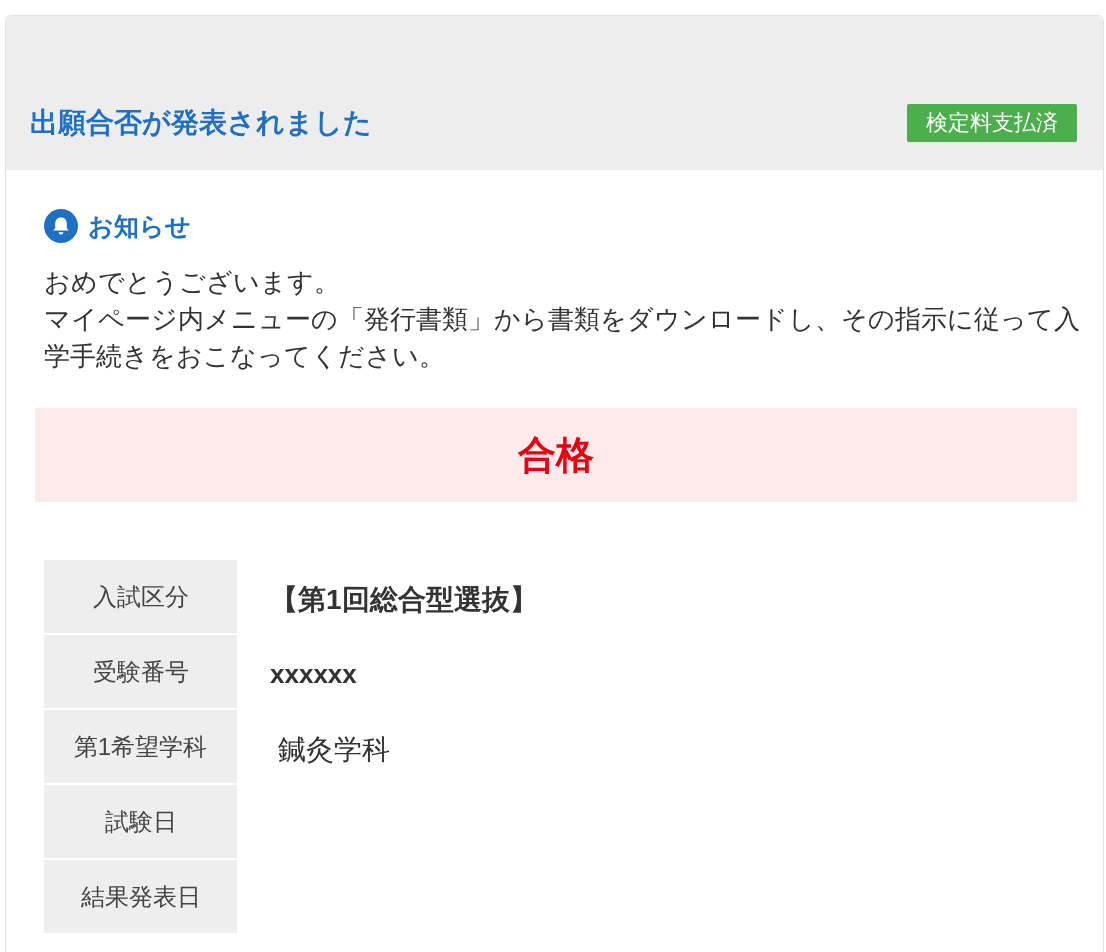  I want to click on value-text: 鍼灸学科, so click(333, 749).